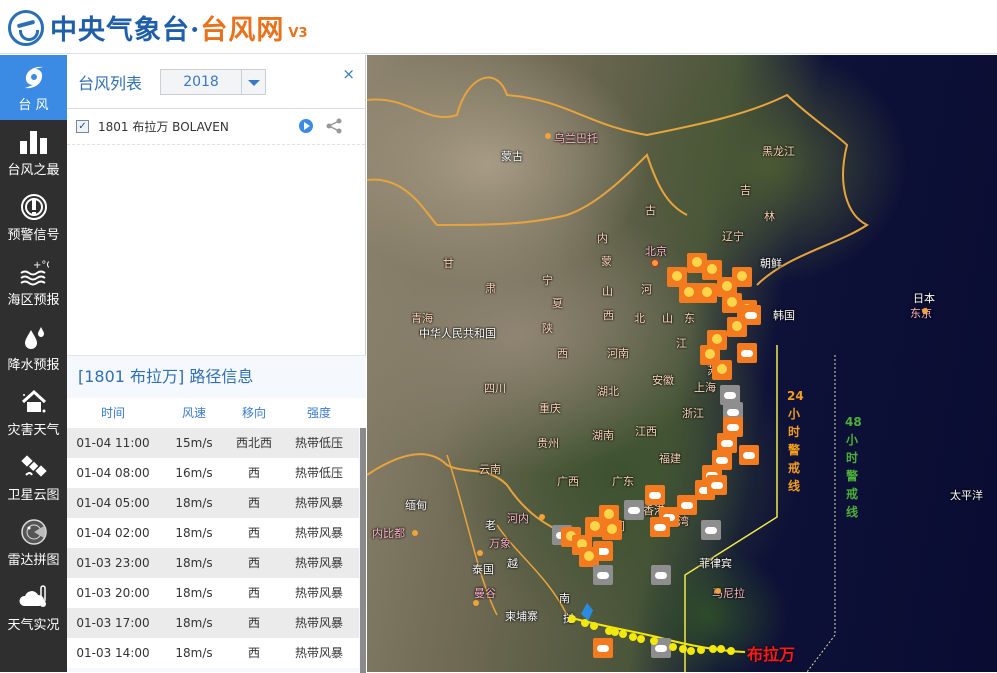 The image size is (997, 673). What do you see at coordinates (34, 77) in the screenshot?
I see `typhoon-icon` at bounding box center [34, 77].